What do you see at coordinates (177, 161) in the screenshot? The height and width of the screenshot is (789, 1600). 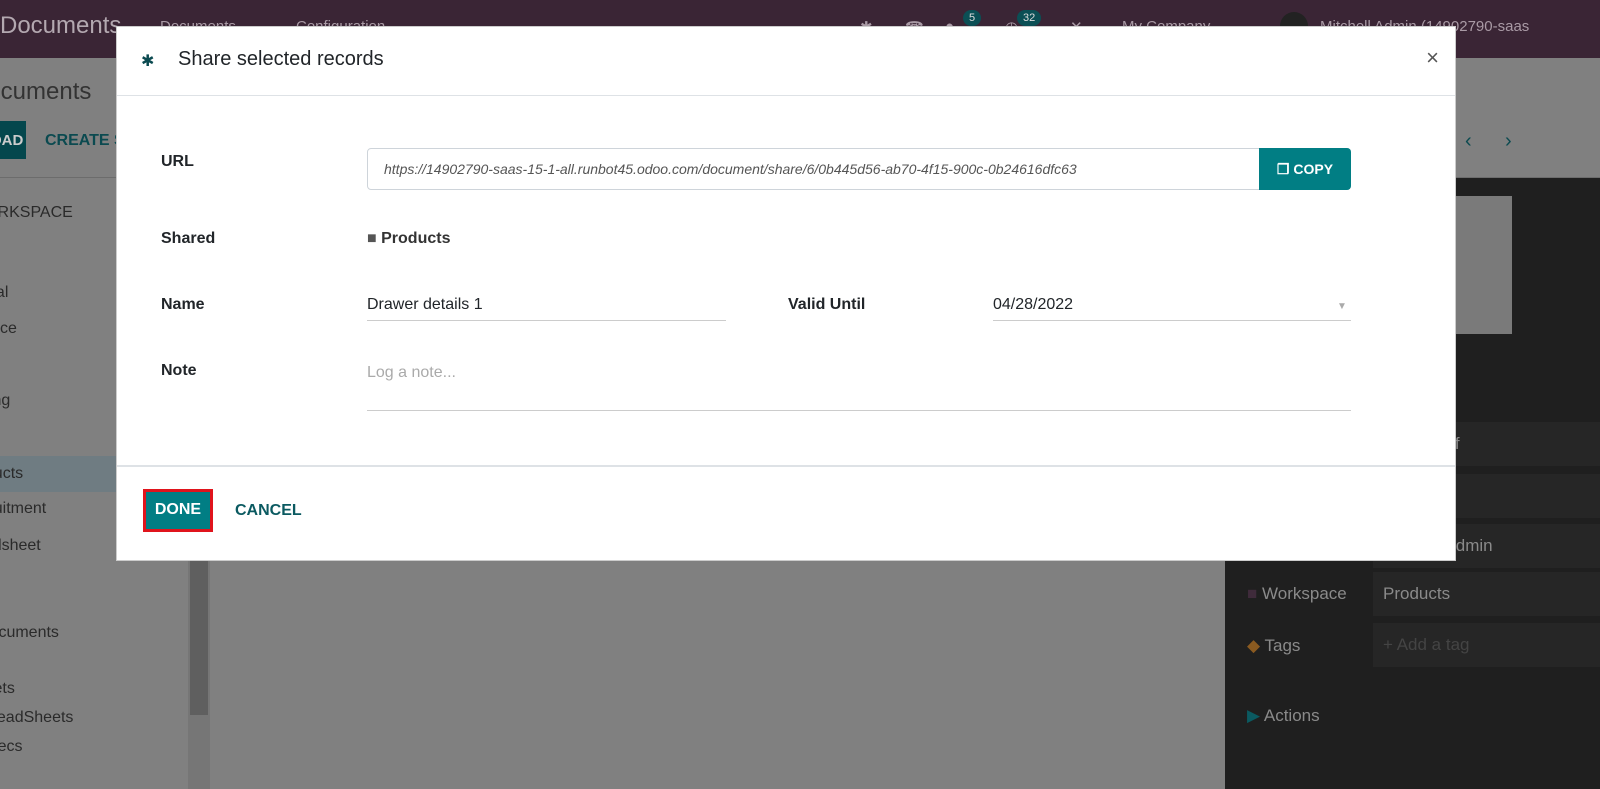 I see `url-label: URL` at bounding box center [177, 161].